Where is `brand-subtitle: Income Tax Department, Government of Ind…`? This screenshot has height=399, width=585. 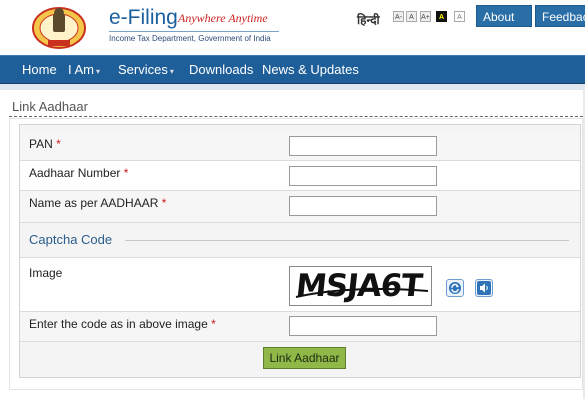 brand-subtitle: Income Tax Department, Government of Ind… is located at coordinates (190, 38).